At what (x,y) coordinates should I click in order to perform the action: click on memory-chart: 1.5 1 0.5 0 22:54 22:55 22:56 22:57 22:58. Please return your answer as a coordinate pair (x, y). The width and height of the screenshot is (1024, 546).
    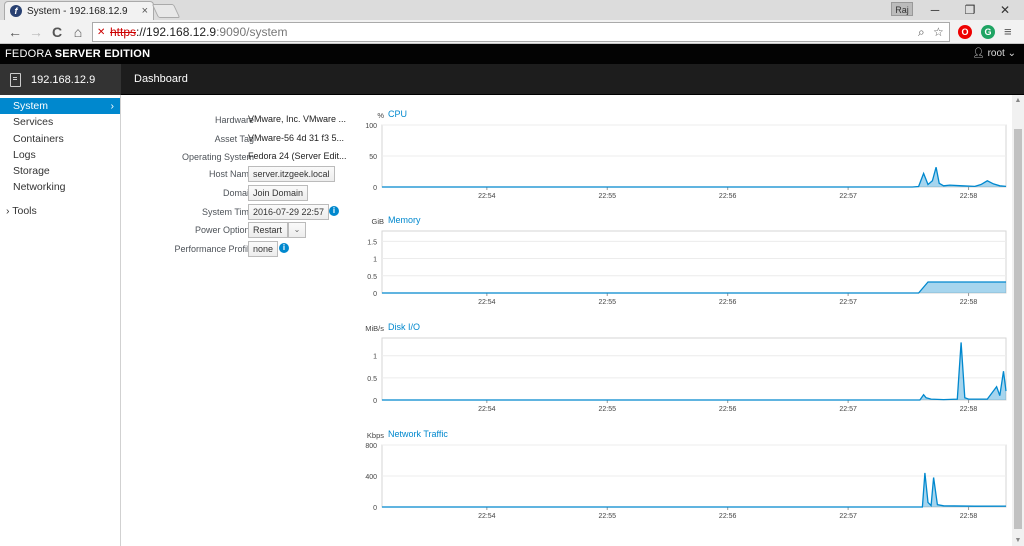
    Looking at the image, I should click on (687, 268).